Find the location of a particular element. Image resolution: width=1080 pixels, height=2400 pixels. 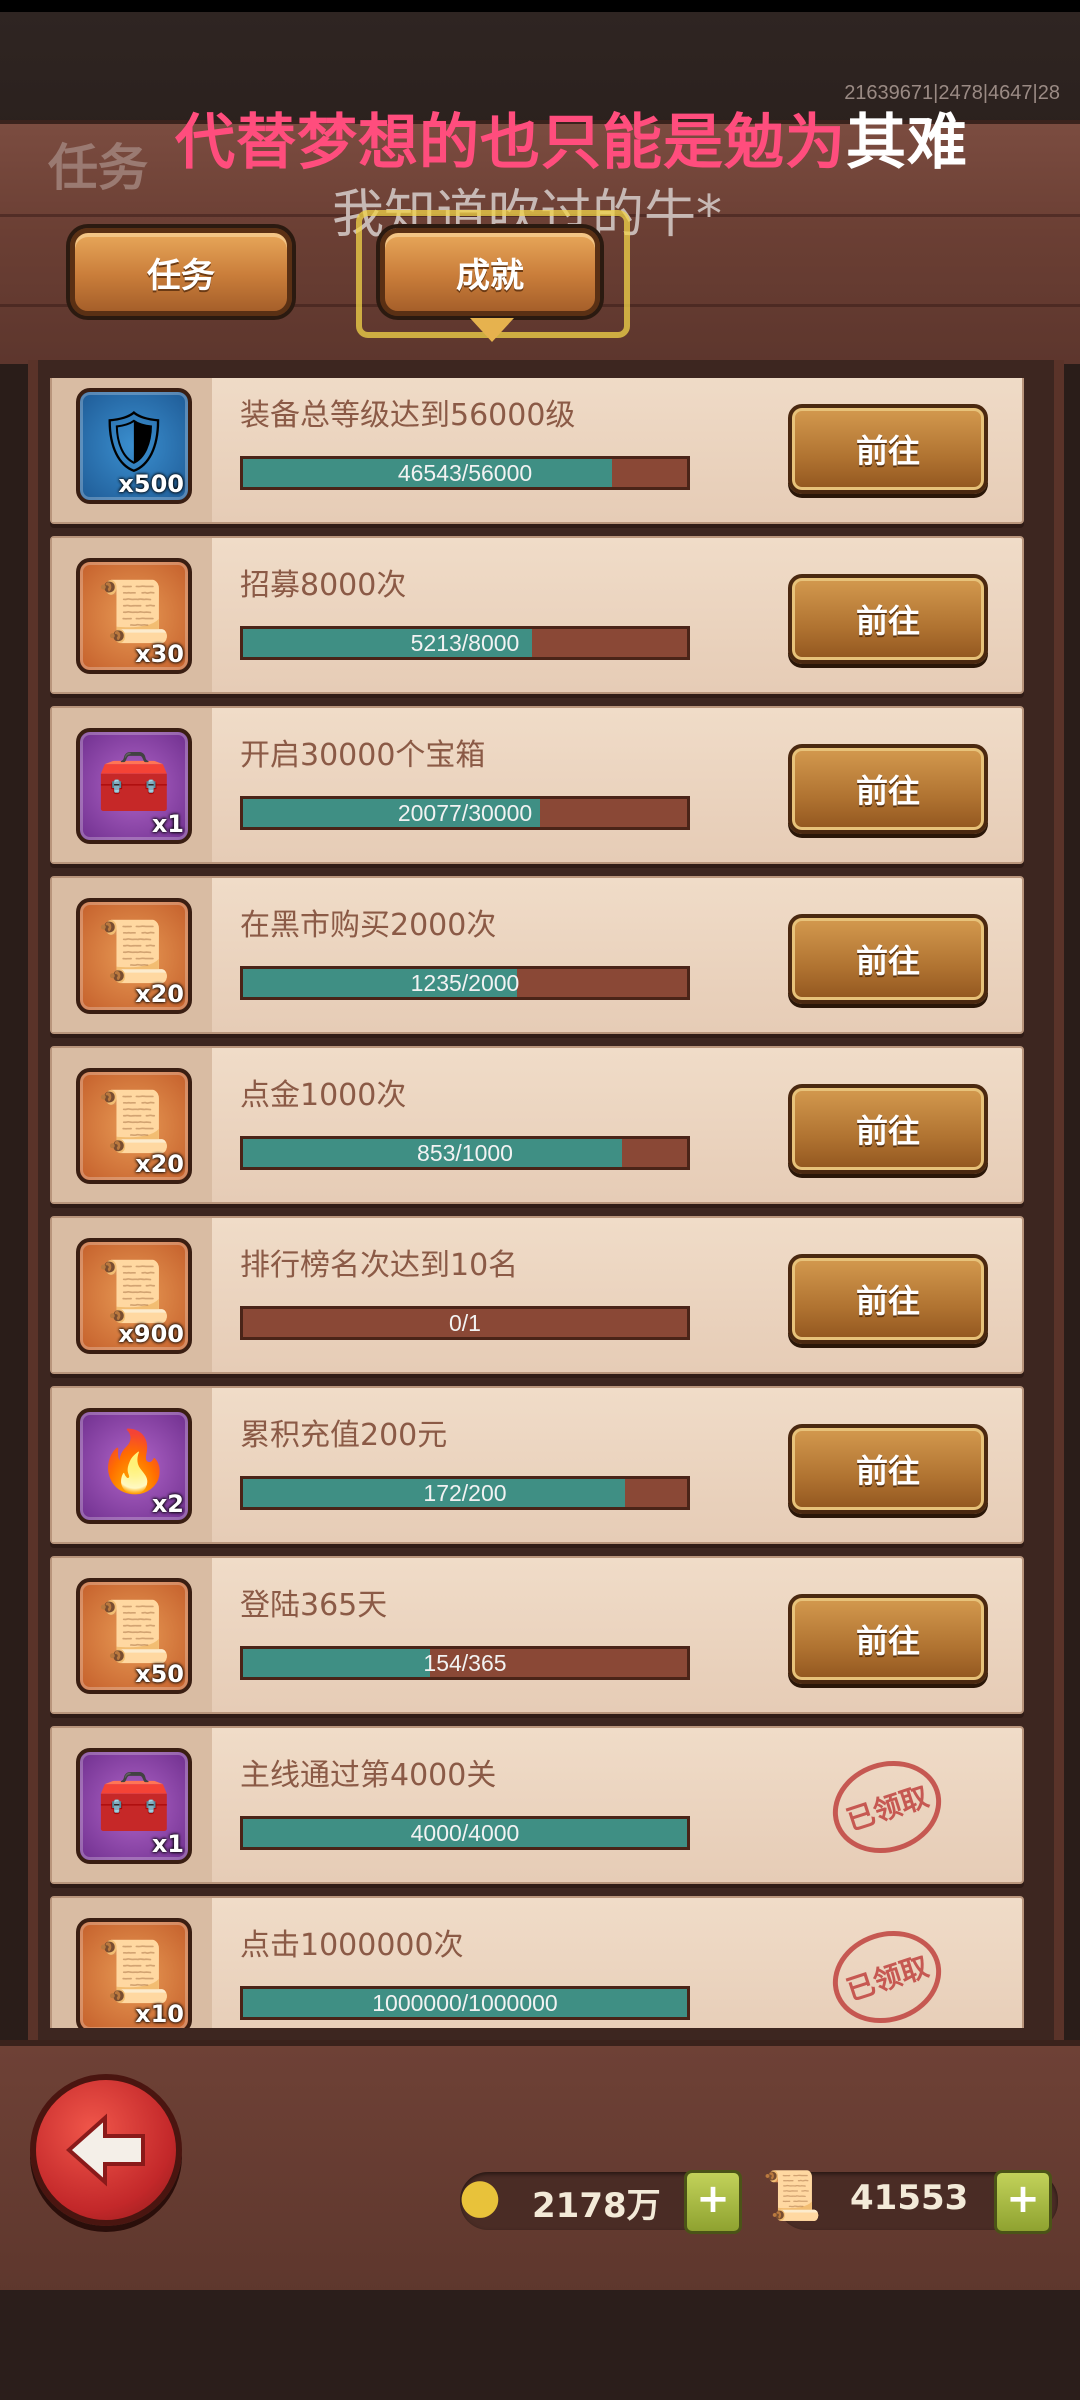

achievement-title: 开启30000个宝箱 is located at coordinates (363, 755).